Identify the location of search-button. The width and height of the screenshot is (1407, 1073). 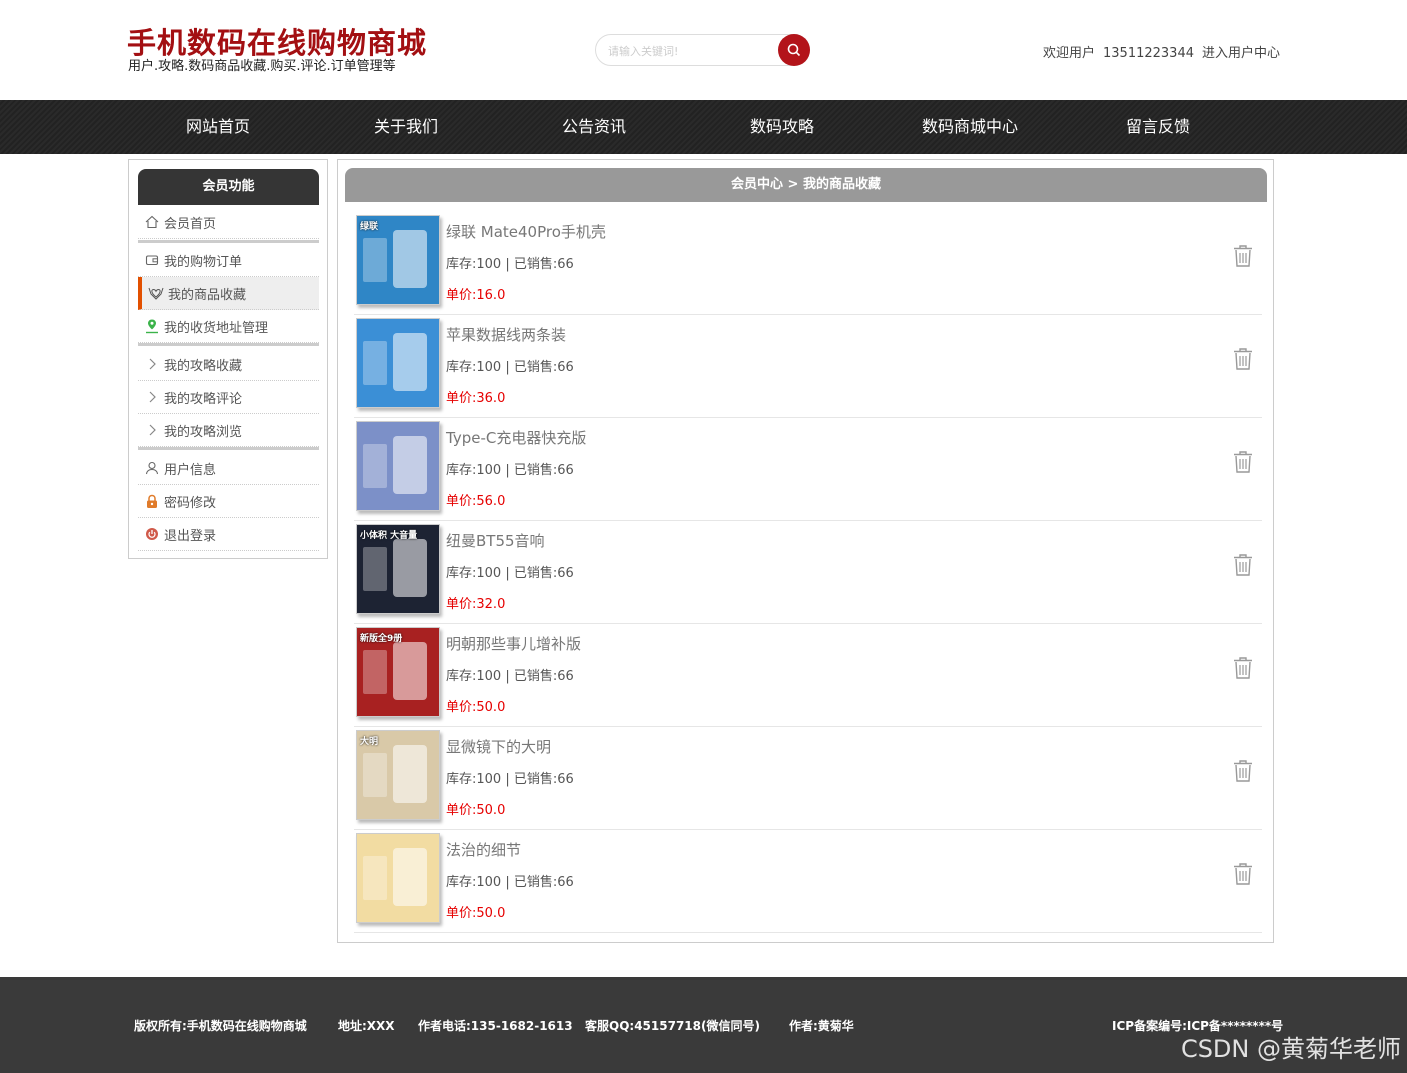
(794, 50).